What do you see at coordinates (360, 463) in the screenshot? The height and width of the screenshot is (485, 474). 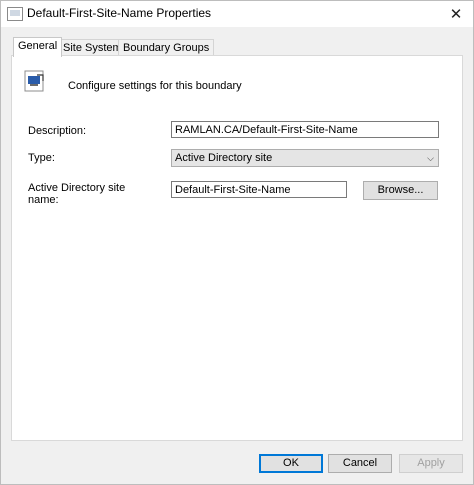 I see `cancel-button: Cancel` at bounding box center [360, 463].